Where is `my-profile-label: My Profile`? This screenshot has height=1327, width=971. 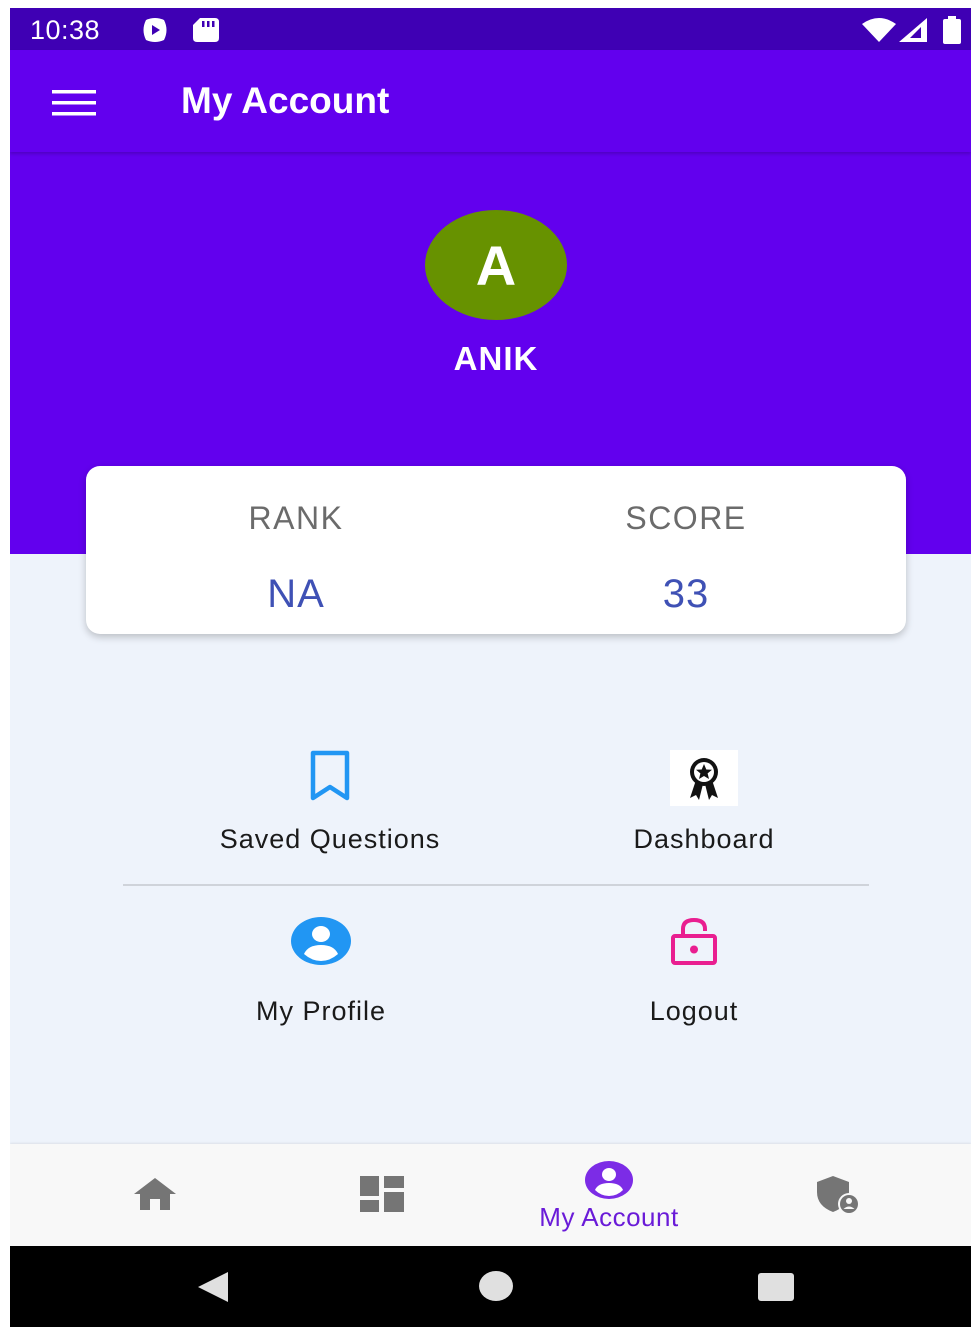
my-profile-label: My Profile is located at coordinates (321, 1011).